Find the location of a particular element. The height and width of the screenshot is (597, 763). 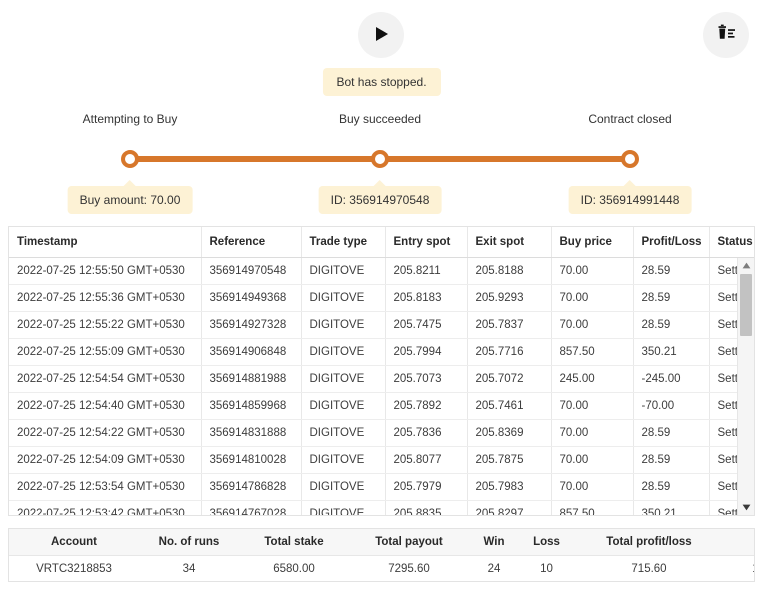

cell-entry-spot: 205.7994 is located at coordinates (426, 352).